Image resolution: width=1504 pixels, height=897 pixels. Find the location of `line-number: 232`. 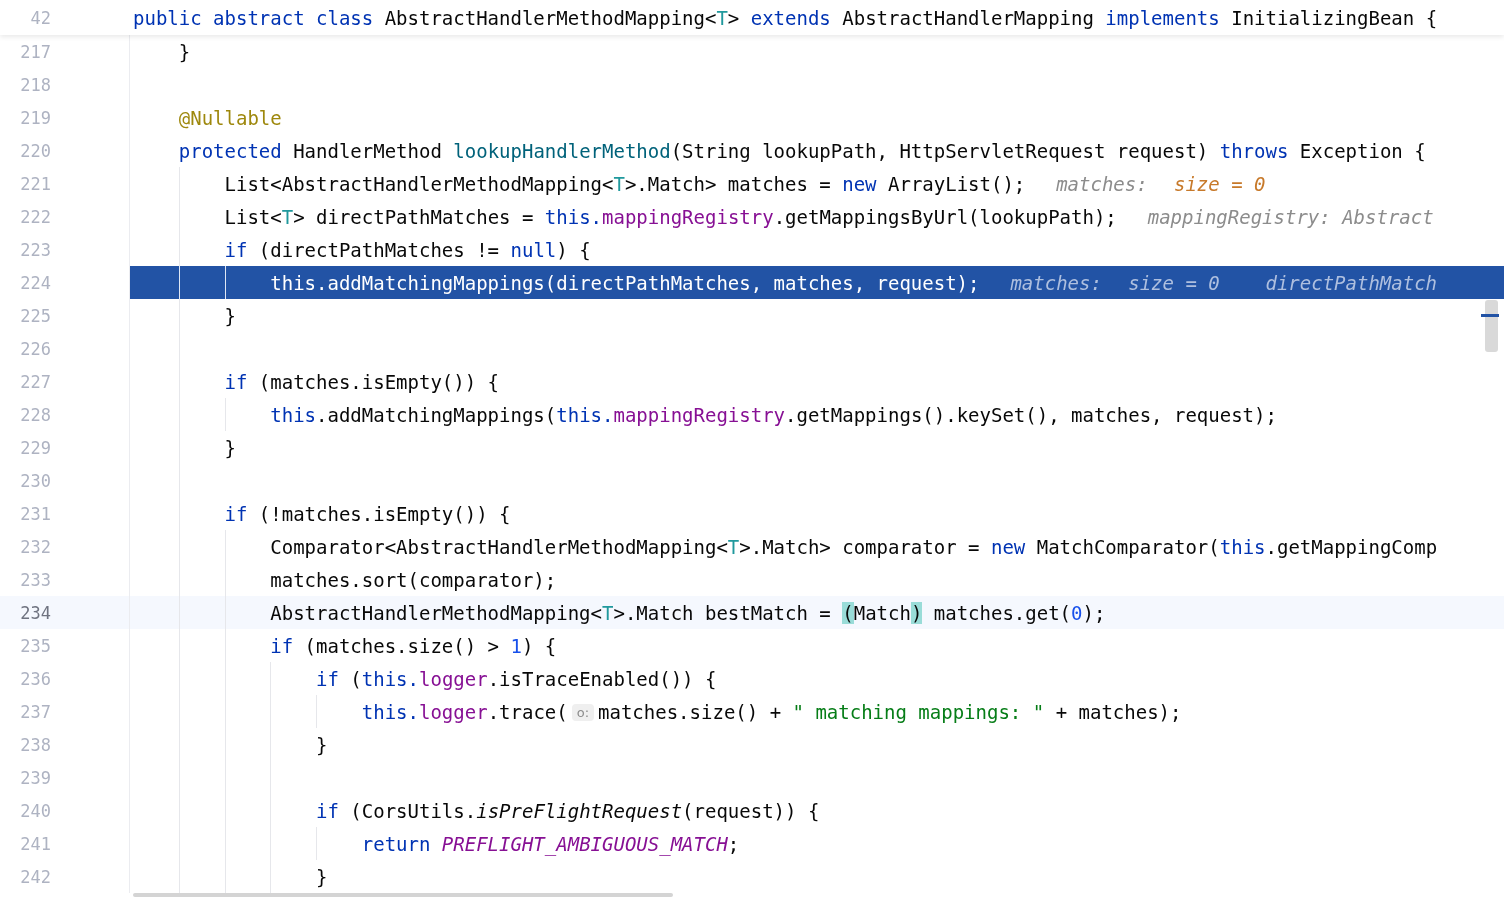

line-number: 232 is located at coordinates (35, 546).